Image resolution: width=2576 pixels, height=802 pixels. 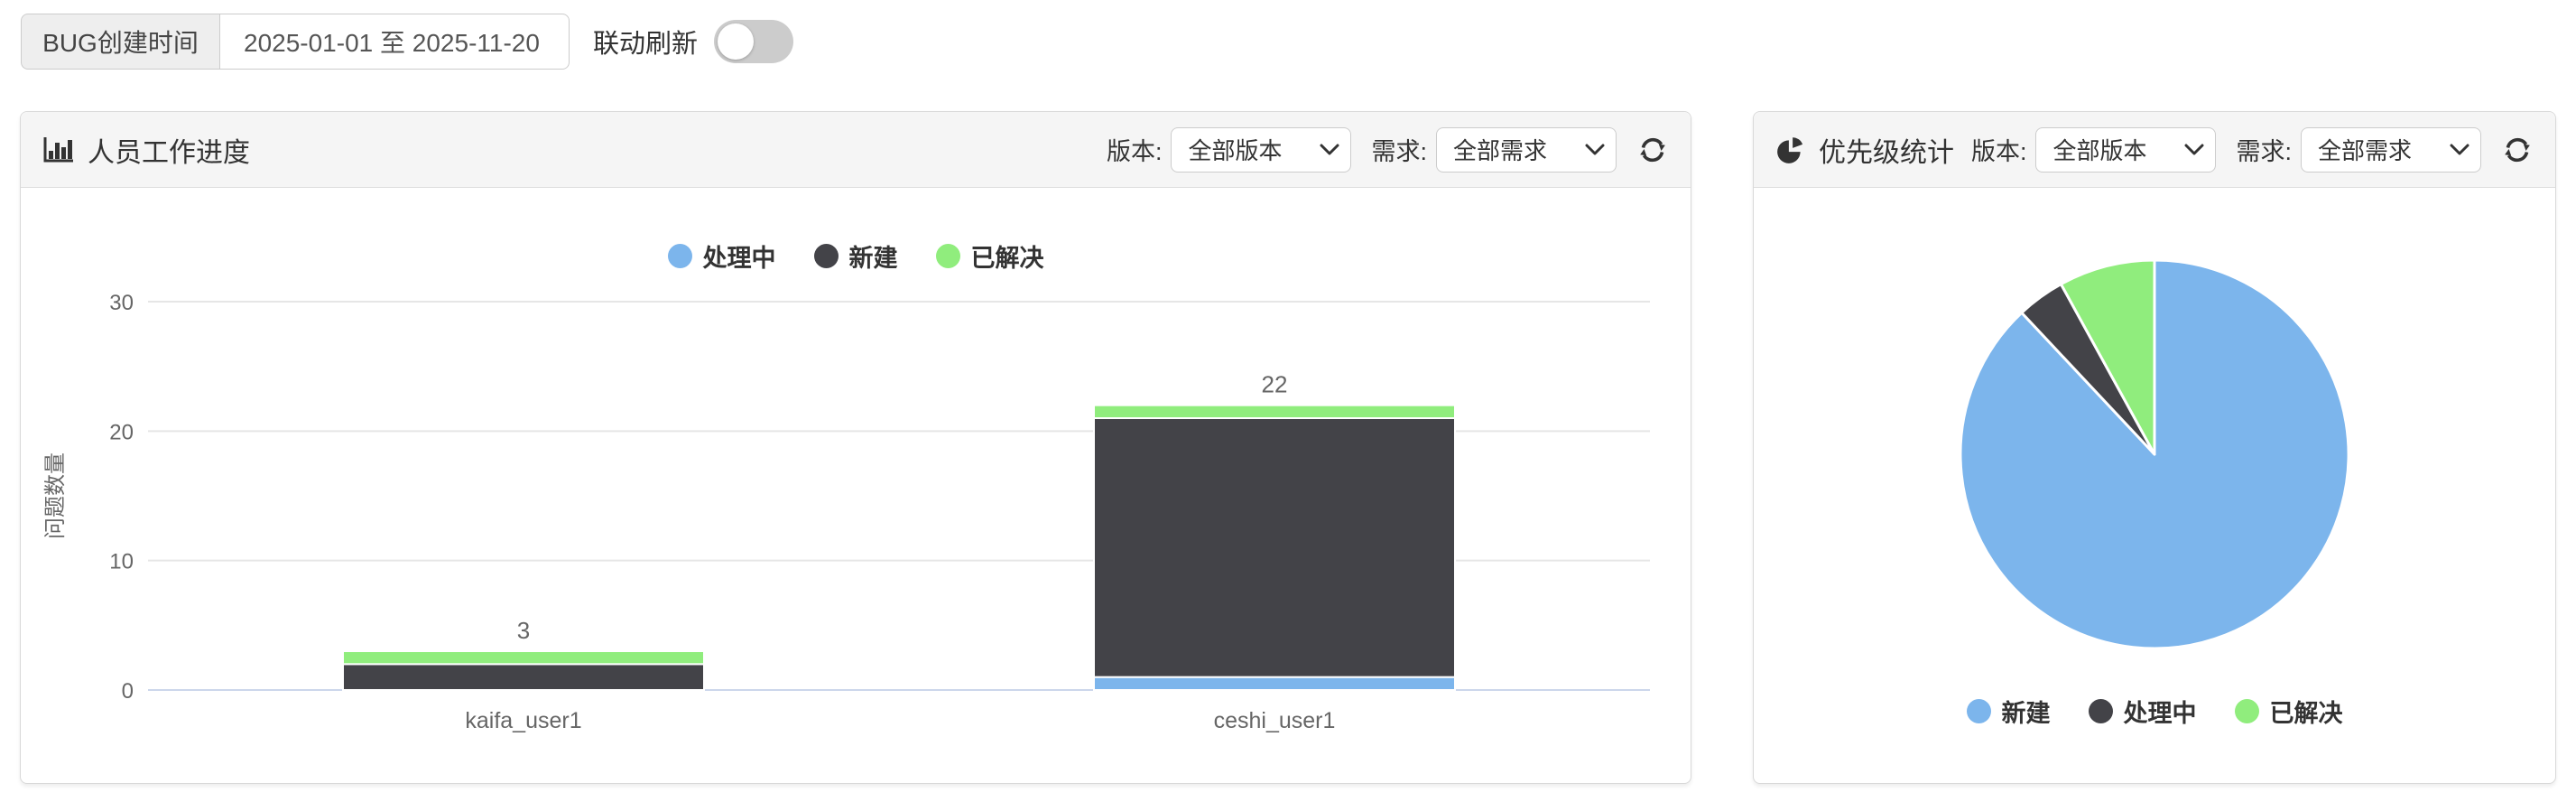 What do you see at coordinates (2126, 150) in the screenshot?
I see `priority-version-select: 全部版本` at bounding box center [2126, 150].